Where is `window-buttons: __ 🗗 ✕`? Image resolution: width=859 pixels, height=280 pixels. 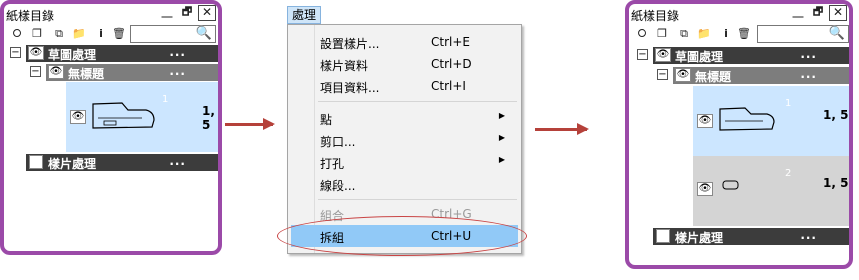
window-buttons: __ 🗗 ✕ is located at coordinates (187, 13).